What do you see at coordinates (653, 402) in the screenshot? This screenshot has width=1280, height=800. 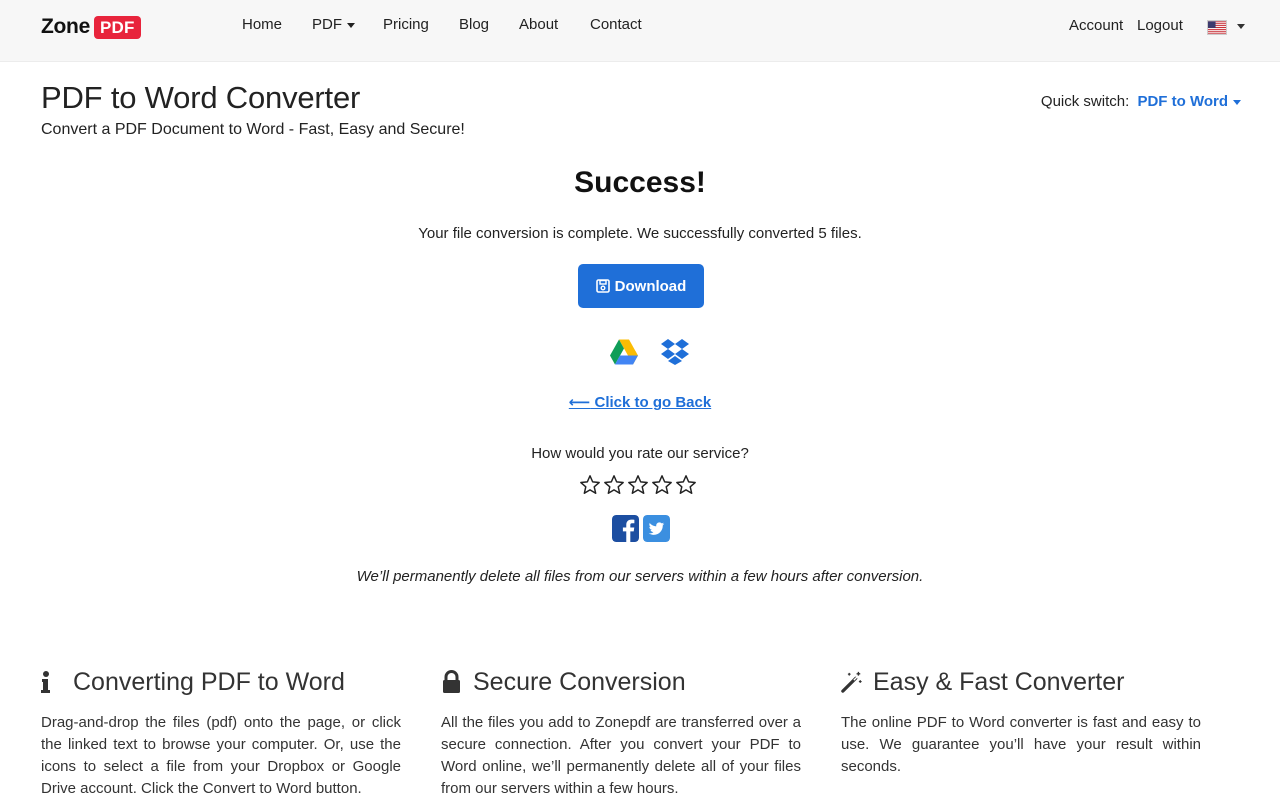 I see `go-back-label: Click to go Back` at bounding box center [653, 402].